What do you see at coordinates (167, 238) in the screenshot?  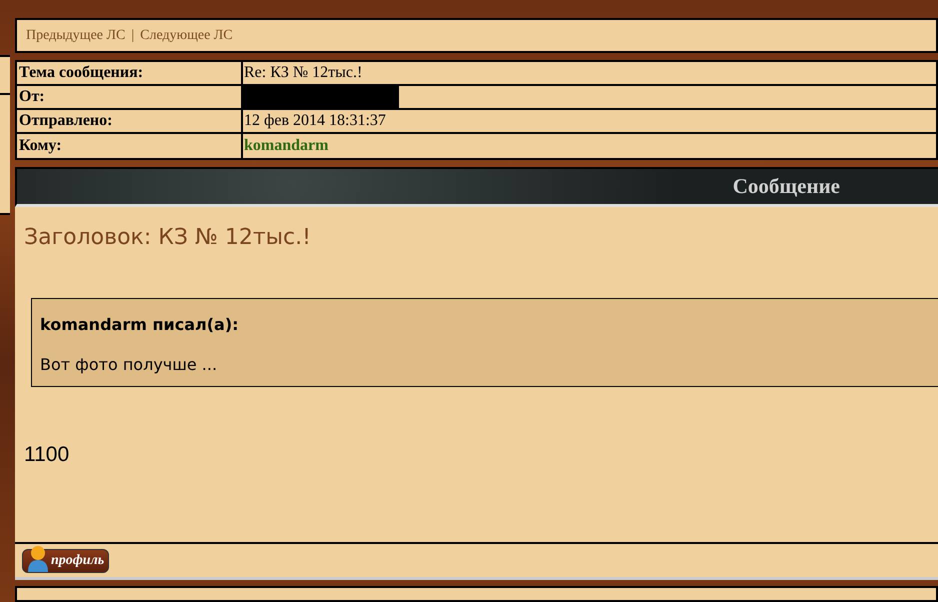 I see `message-title: Заголовок: КЗ № 12тыс.!` at bounding box center [167, 238].